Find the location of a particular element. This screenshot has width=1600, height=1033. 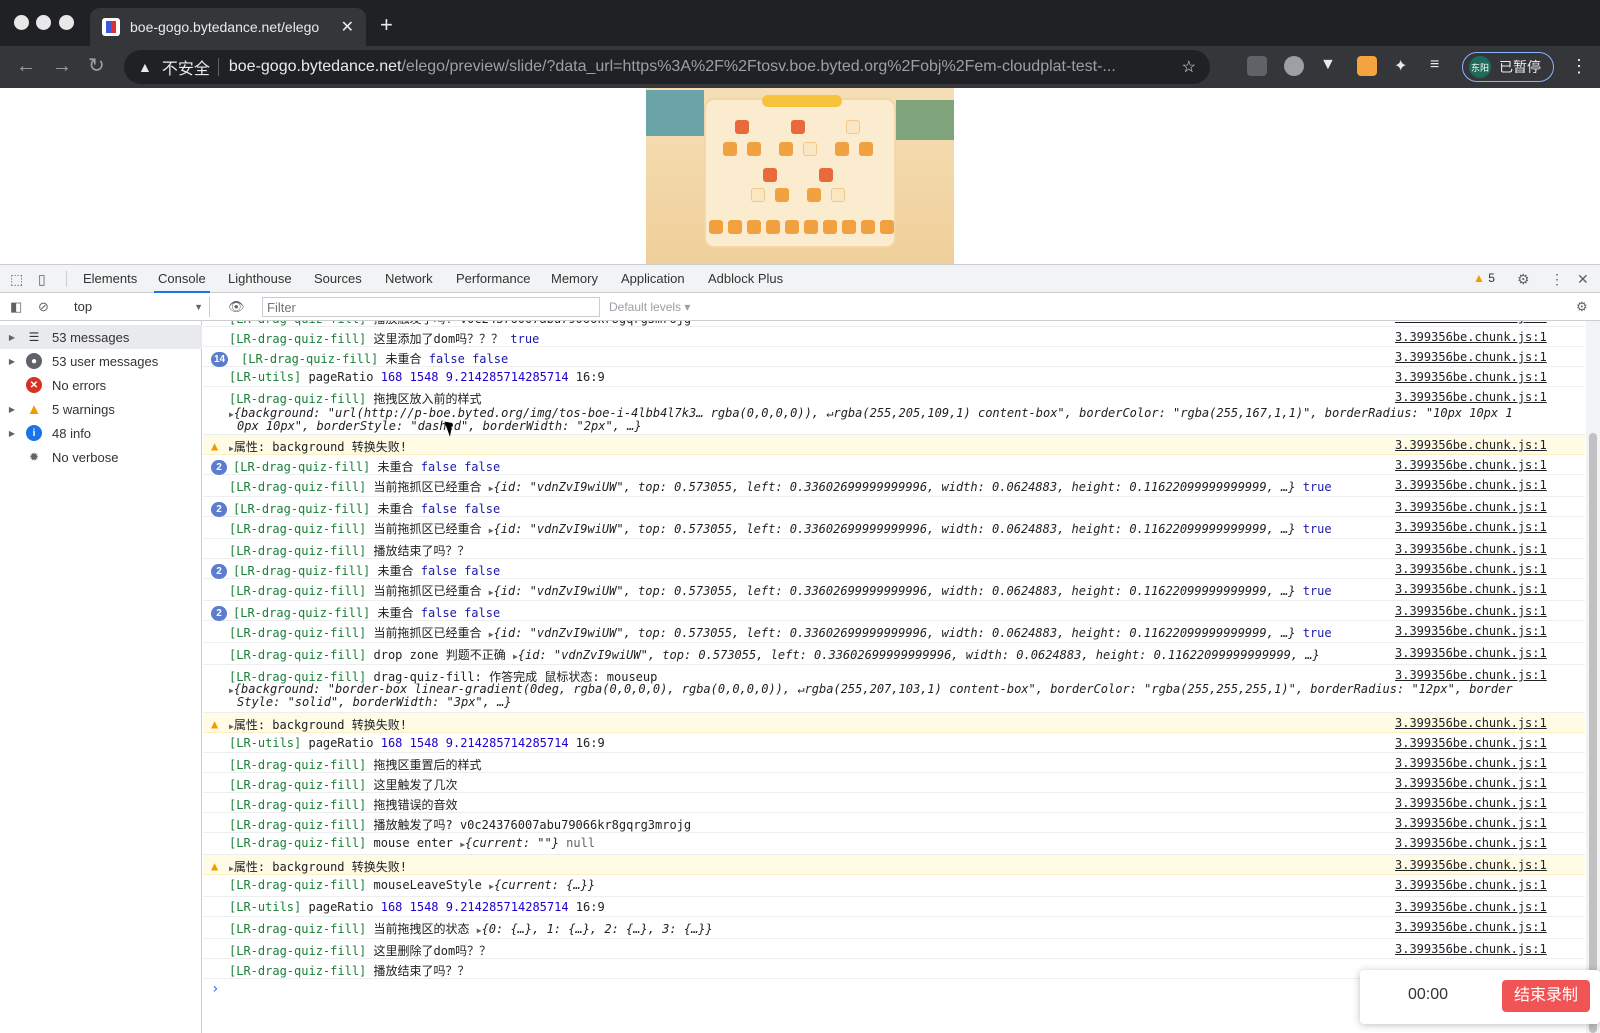

reload-icon: ↻ is located at coordinates (96, 66).